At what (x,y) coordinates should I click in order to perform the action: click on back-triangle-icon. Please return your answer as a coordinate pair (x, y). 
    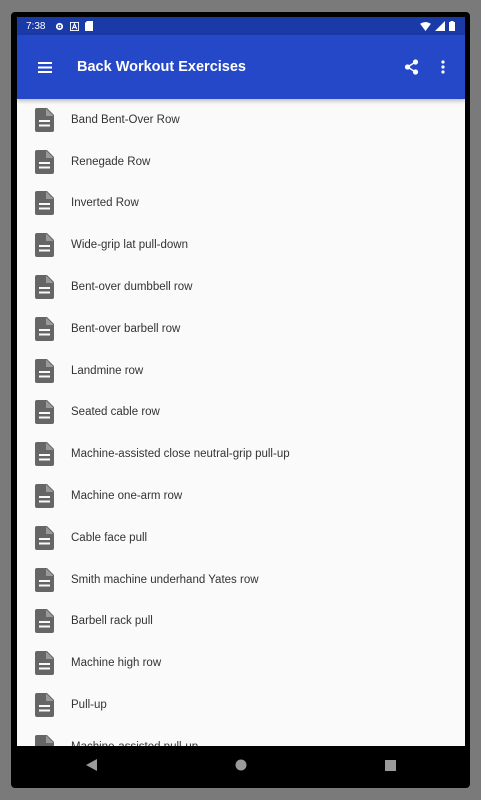
    Looking at the image, I should click on (92, 765).